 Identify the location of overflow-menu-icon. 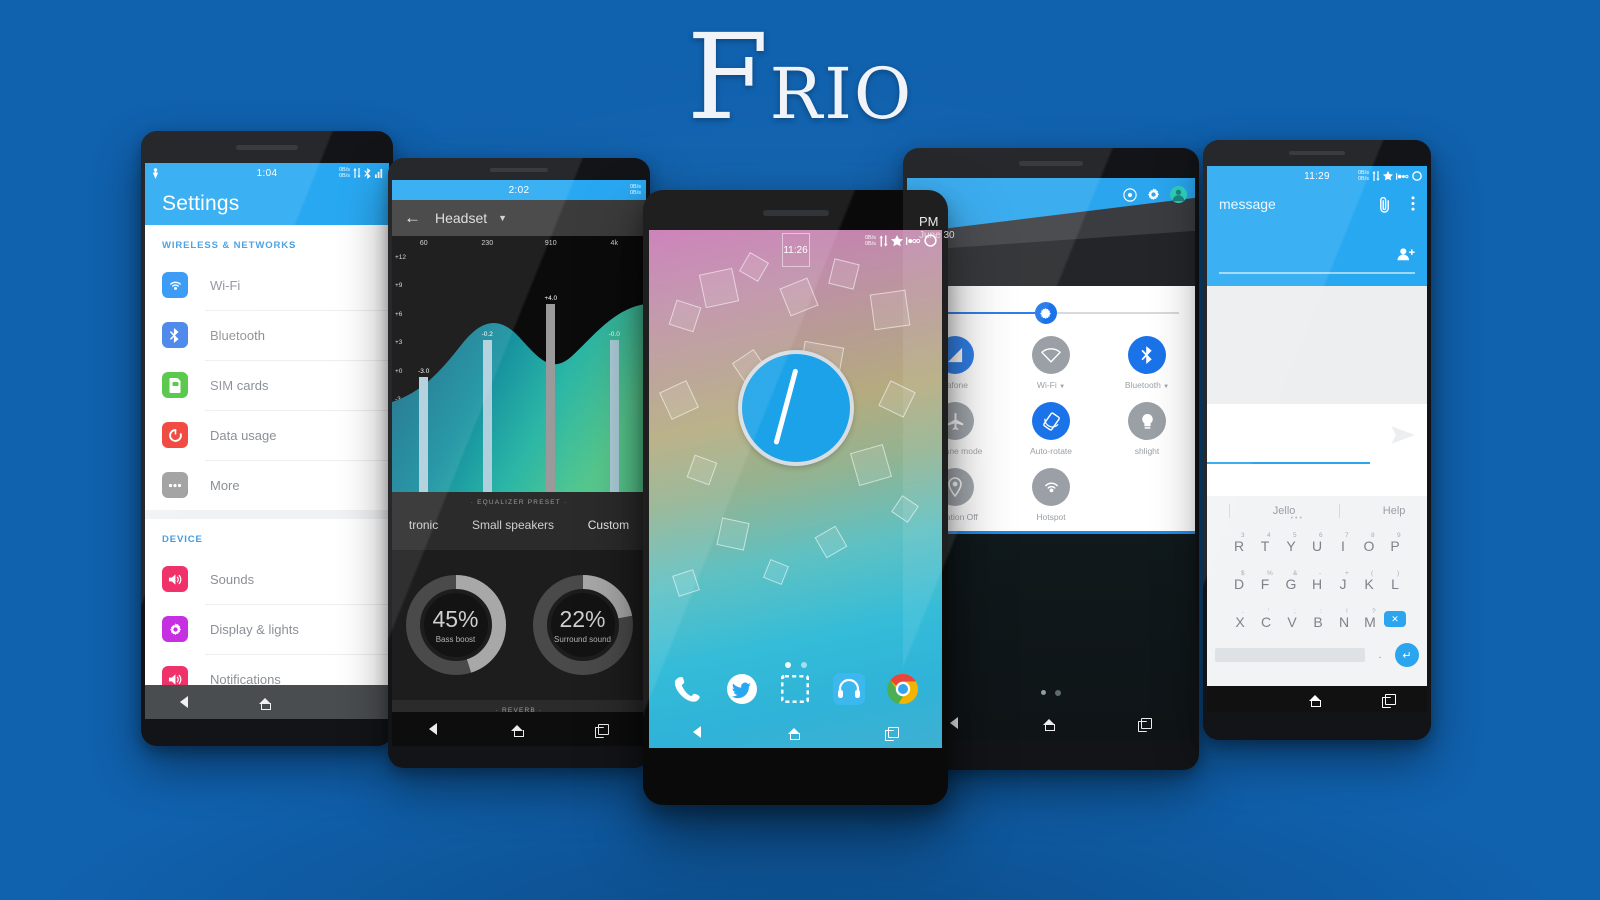
(1413, 205).